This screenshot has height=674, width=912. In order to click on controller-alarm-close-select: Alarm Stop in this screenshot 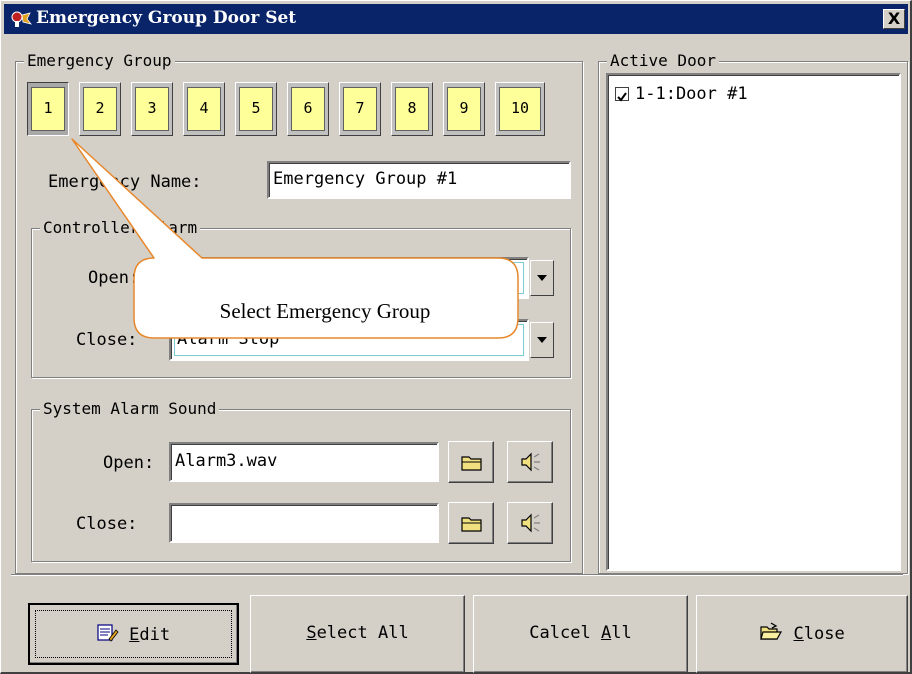, I will do `click(349, 340)`.